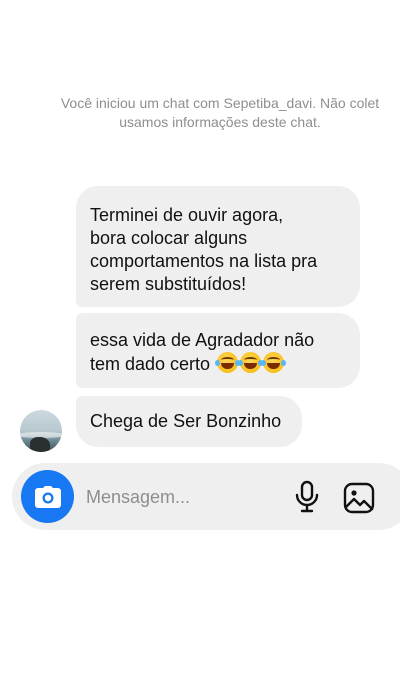  Describe the element at coordinates (169, 238) in the screenshot. I see `message-text-line: bora colocar alguns` at that location.